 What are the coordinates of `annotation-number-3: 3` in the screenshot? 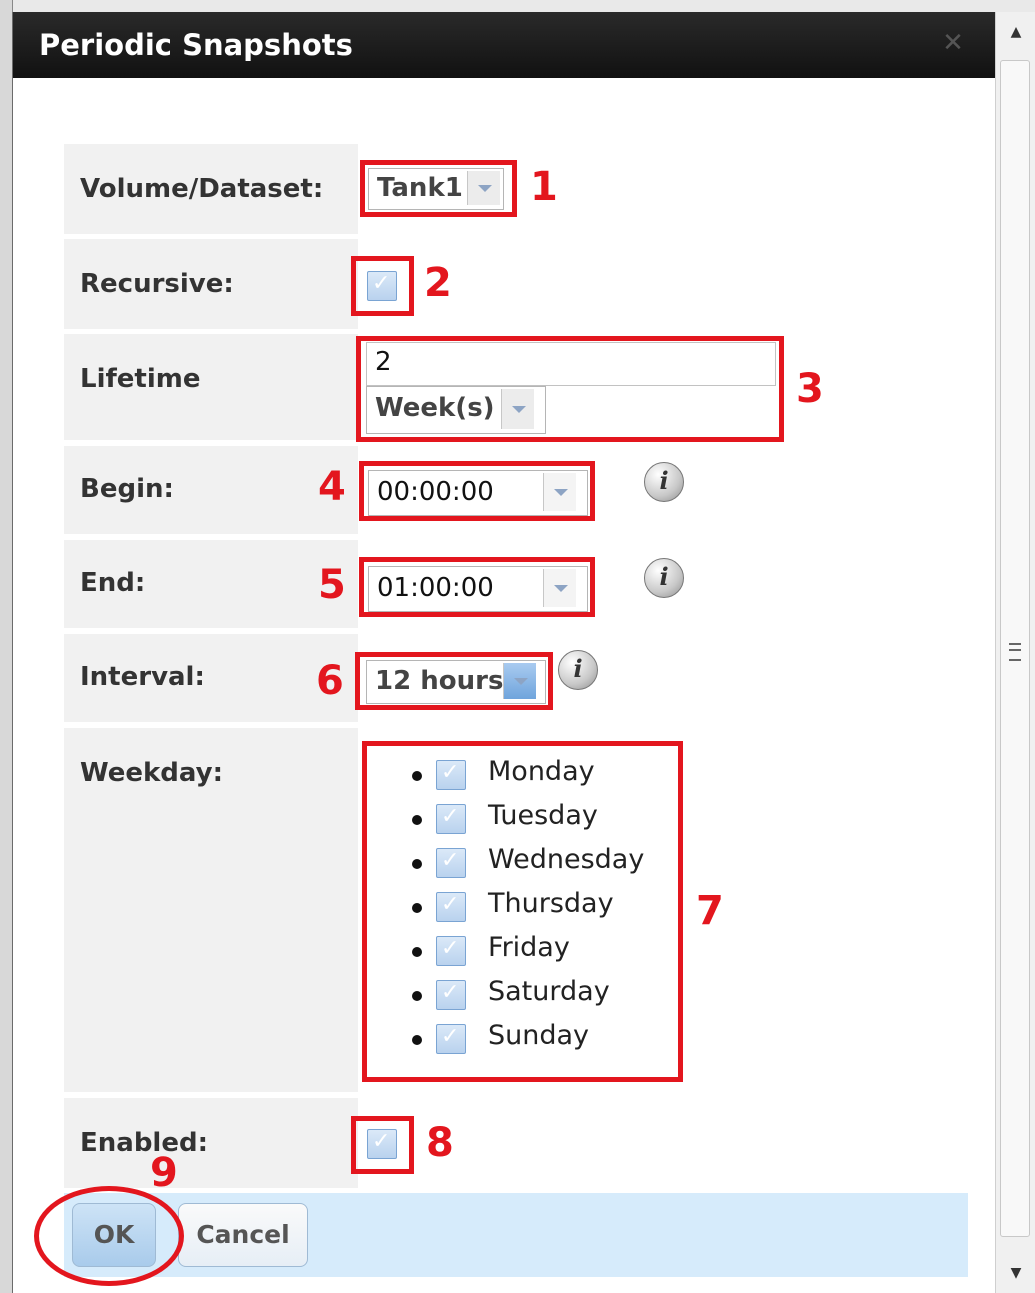 It's located at (810, 389).